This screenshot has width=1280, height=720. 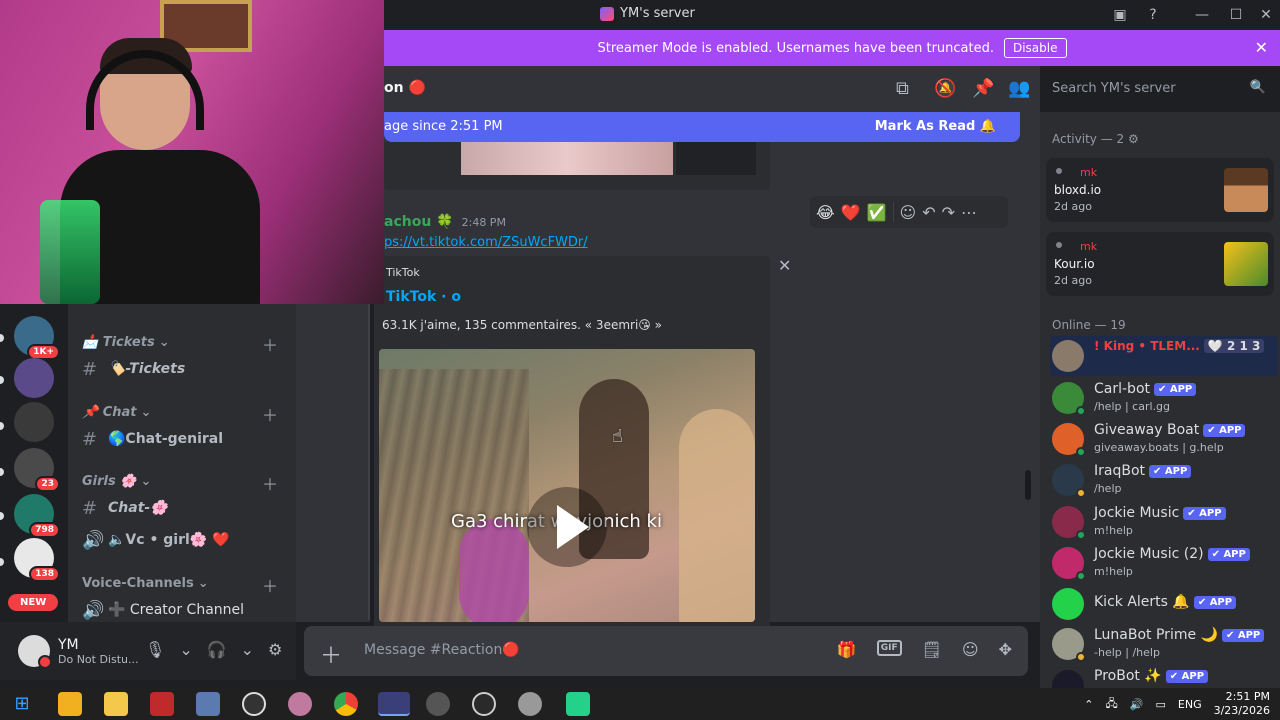 I want to click on help-icon: ?, so click(x=1153, y=15).